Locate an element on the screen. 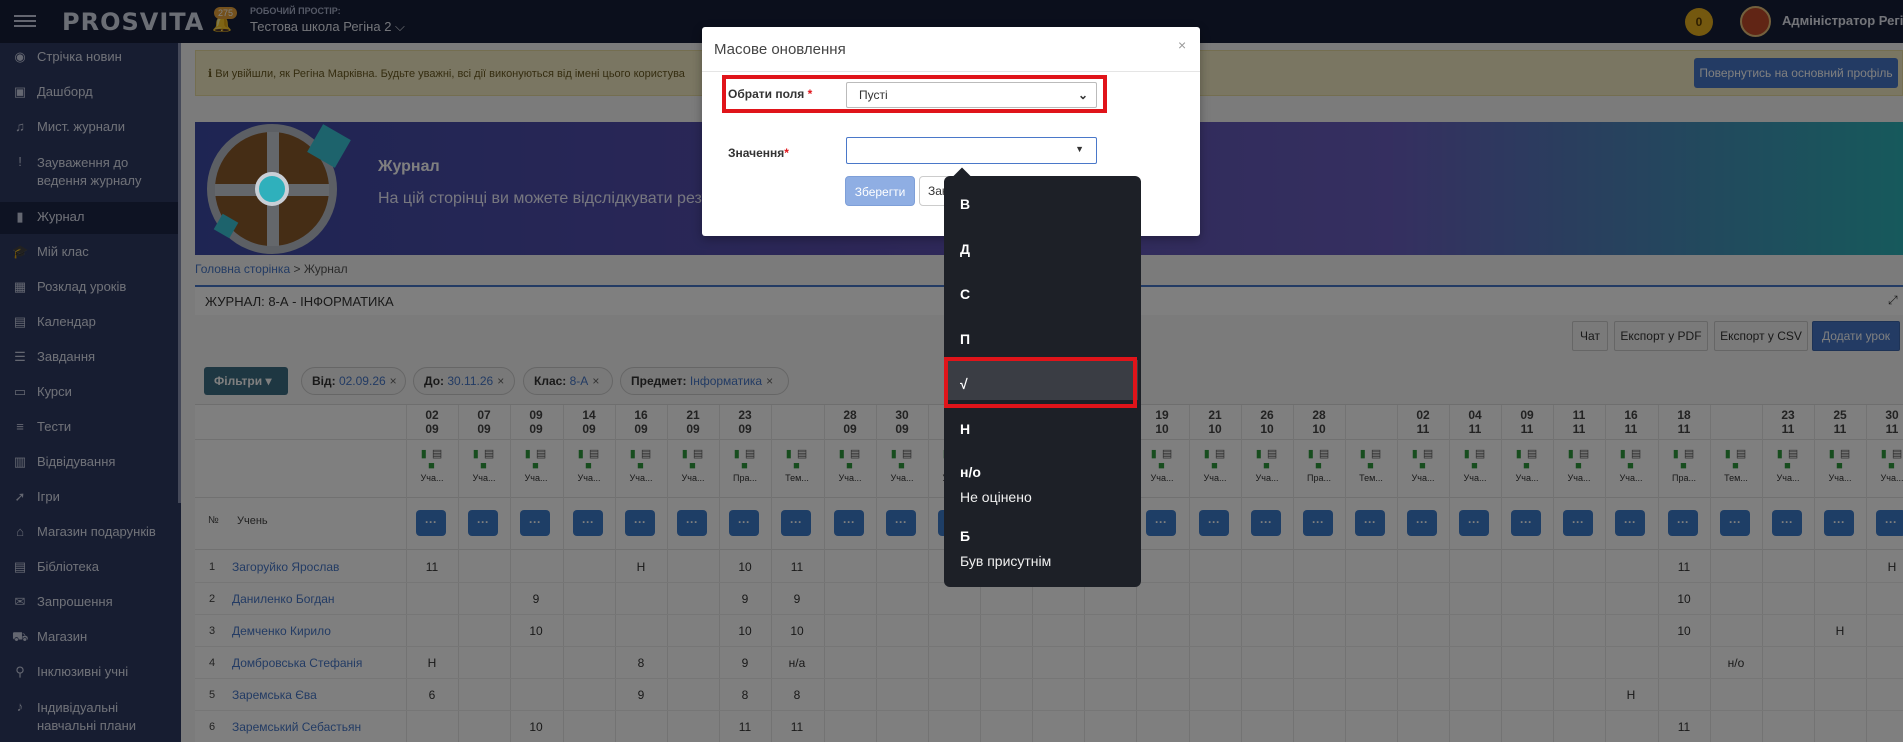 Image resolution: width=1903 pixels, height=742 pixels. fields-select-value: Пусті is located at coordinates (873, 95).